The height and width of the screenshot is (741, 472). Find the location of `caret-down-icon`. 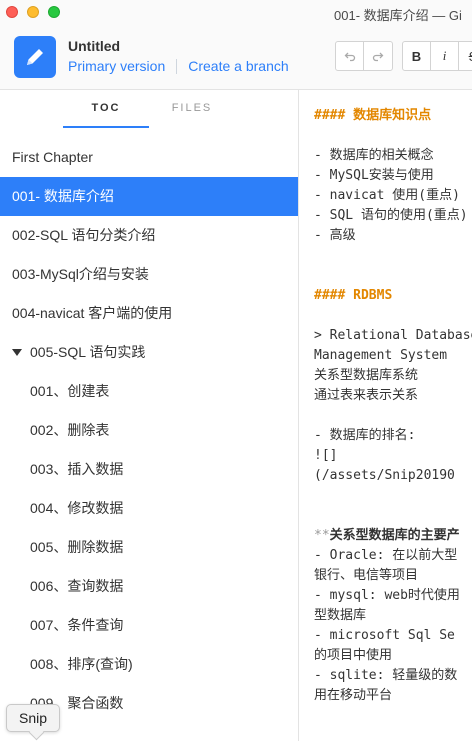

caret-down-icon is located at coordinates (17, 352).